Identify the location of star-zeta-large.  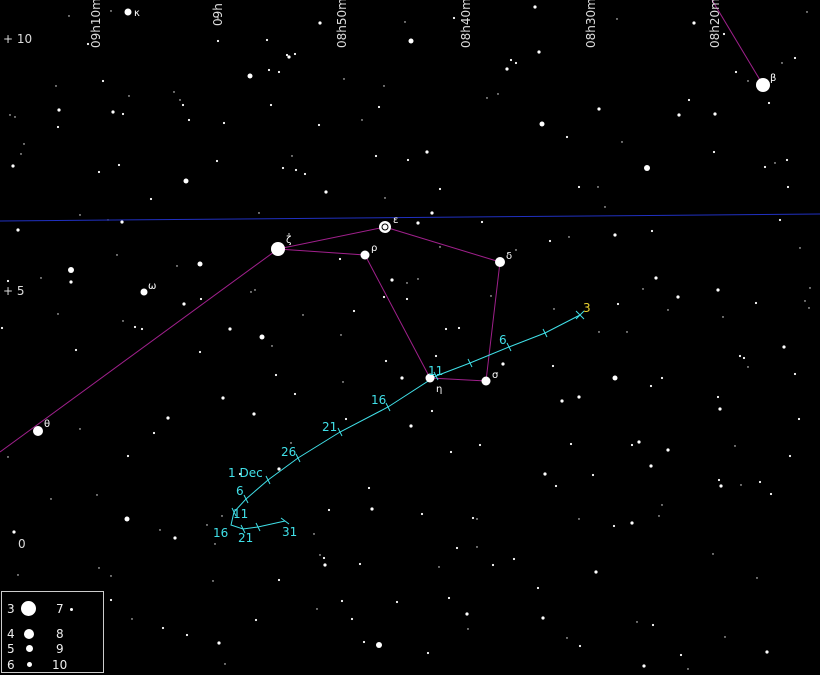
(278, 249).